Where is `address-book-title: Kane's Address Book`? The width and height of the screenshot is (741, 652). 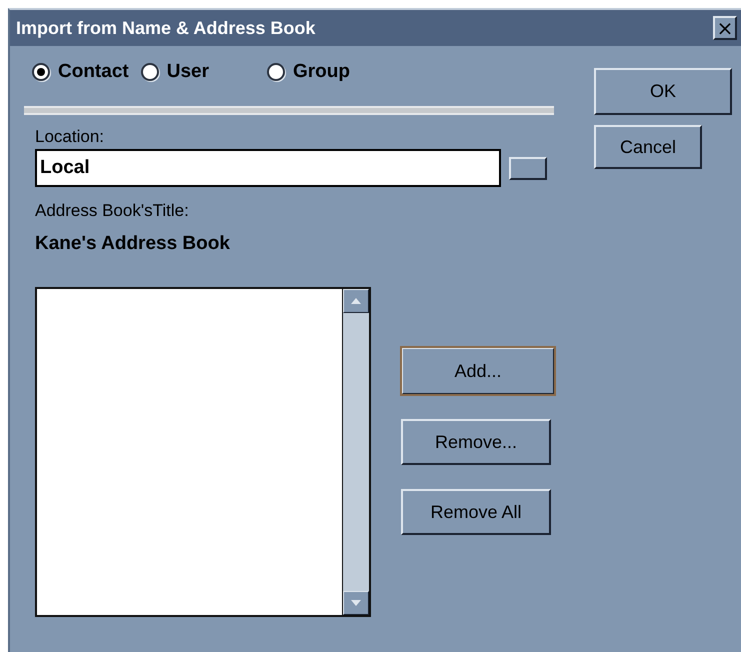
address-book-title: Kane's Address Book is located at coordinates (133, 244).